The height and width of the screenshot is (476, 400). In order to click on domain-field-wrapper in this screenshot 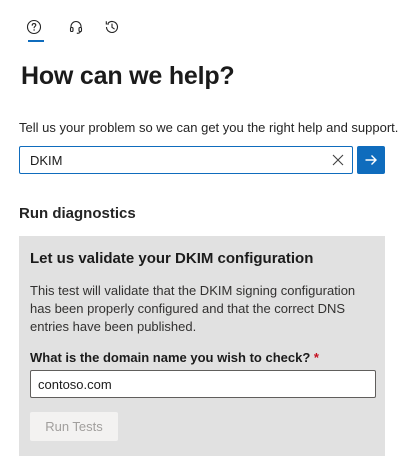, I will do `click(203, 384)`.